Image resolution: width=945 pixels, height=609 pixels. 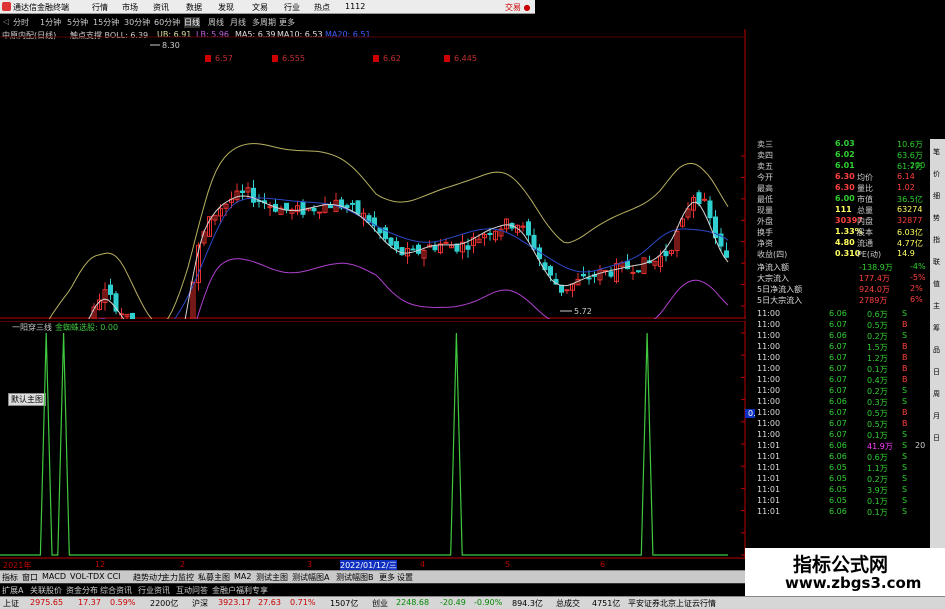 I want to click on quote-row: 收益(四) 0.310 PE(动) 14.9, so click(x=842, y=254).